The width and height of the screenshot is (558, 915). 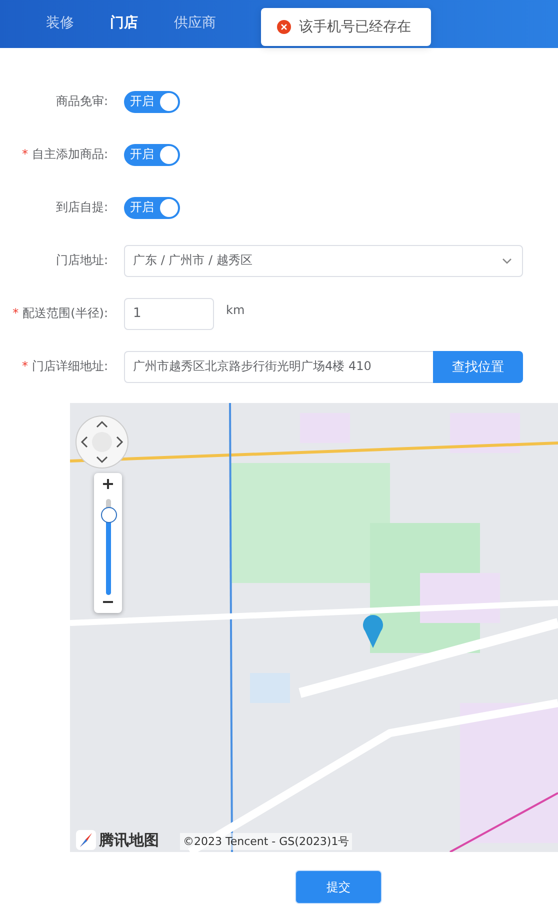 I want to click on unit-label: km, so click(x=235, y=309).